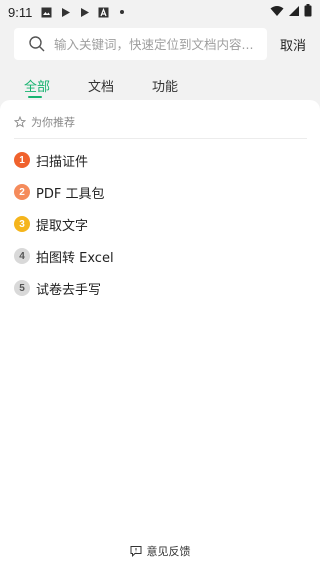 This screenshot has width=320, height=569. What do you see at coordinates (308, 12) in the screenshot?
I see `battery-icon` at bounding box center [308, 12].